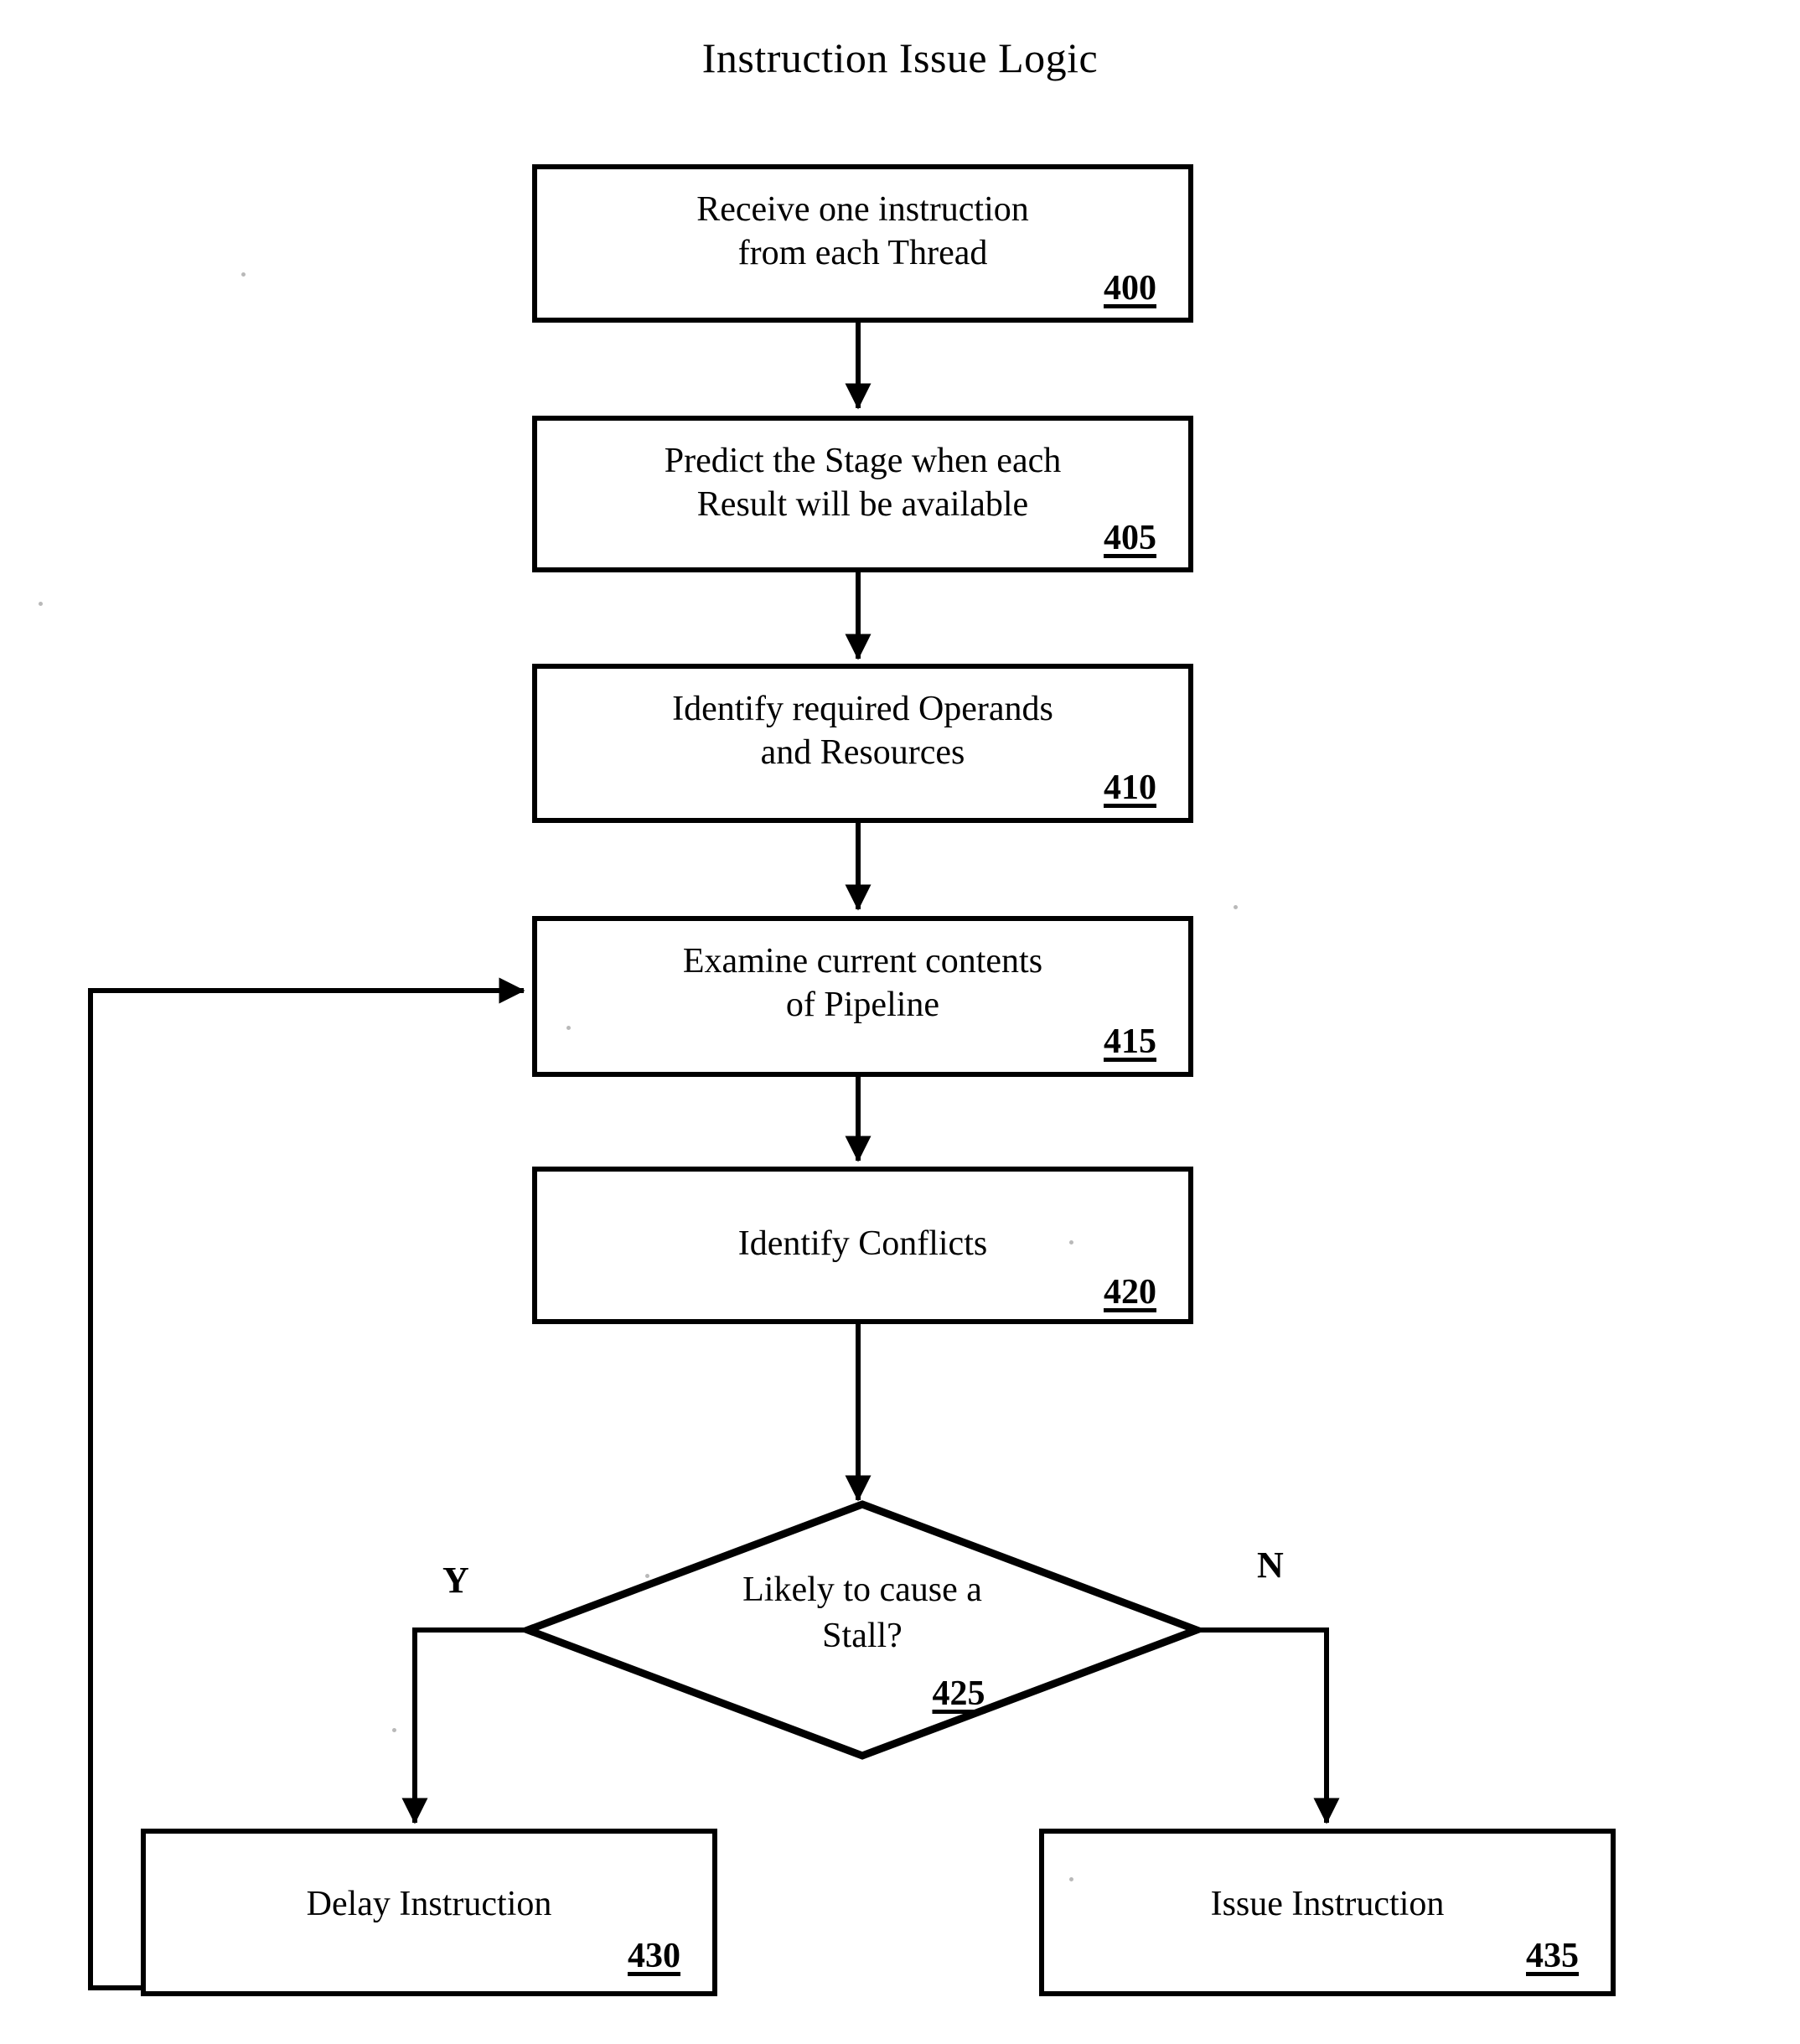 The width and height of the screenshot is (1800, 2044). I want to click on process-node-435: Issue Instruction 435, so click(1327, 1912).